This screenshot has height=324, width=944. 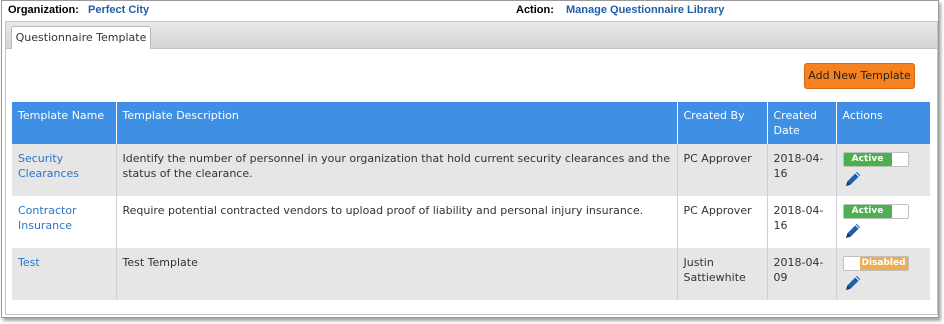 I want to click on organization-value: Perfect City, so click(x=119, y=10).